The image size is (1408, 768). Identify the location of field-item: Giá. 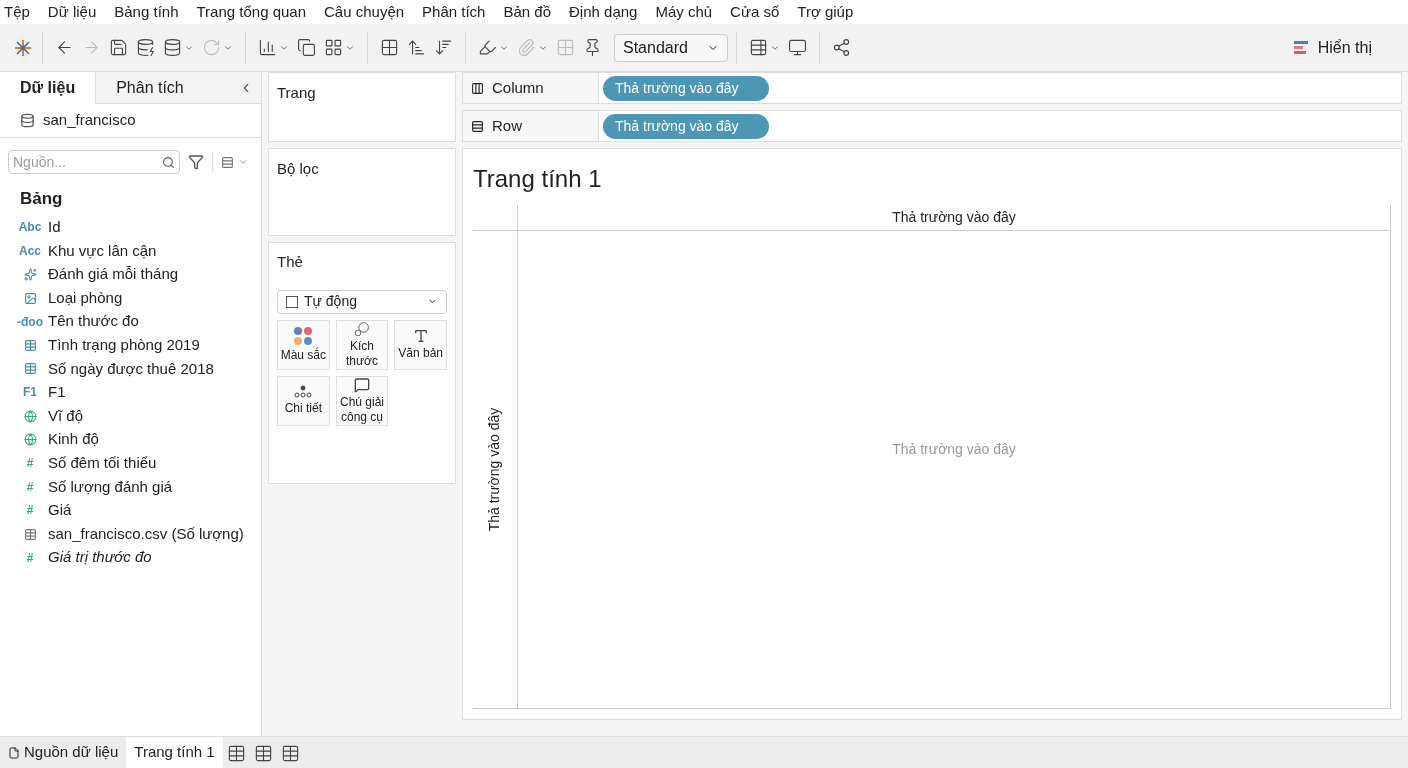
(60, 510).